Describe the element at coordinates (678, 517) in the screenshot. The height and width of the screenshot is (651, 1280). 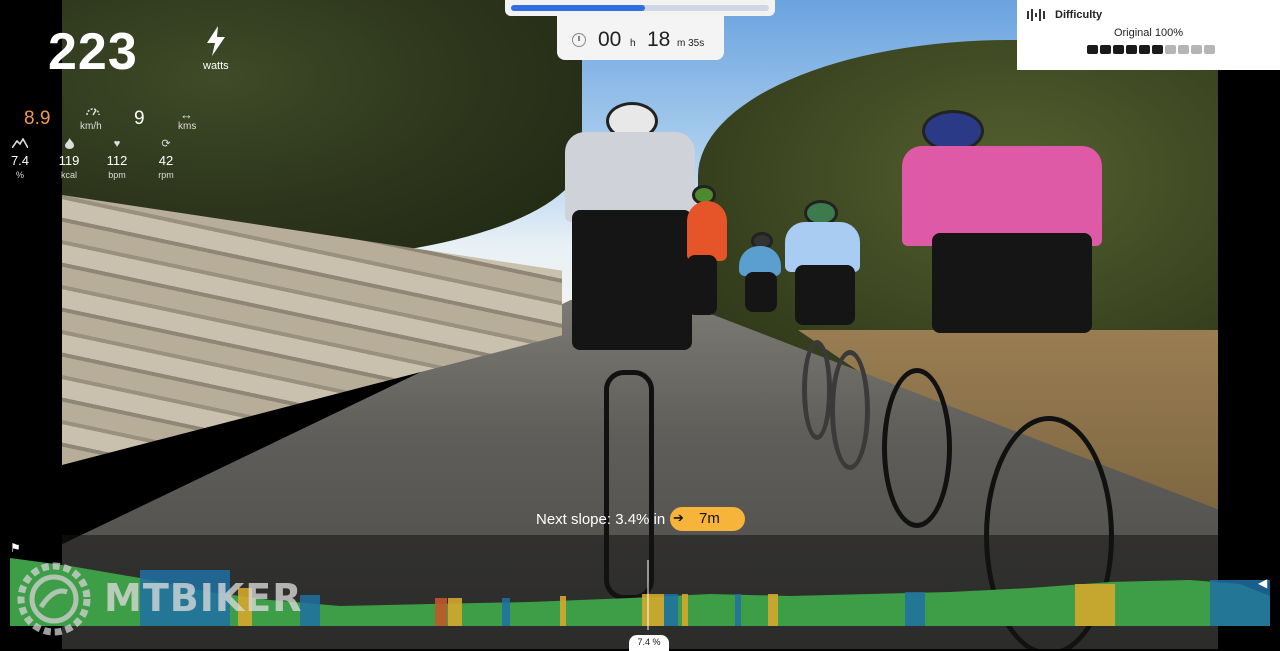
I see `arrow-right-icon: ➔` at that location.